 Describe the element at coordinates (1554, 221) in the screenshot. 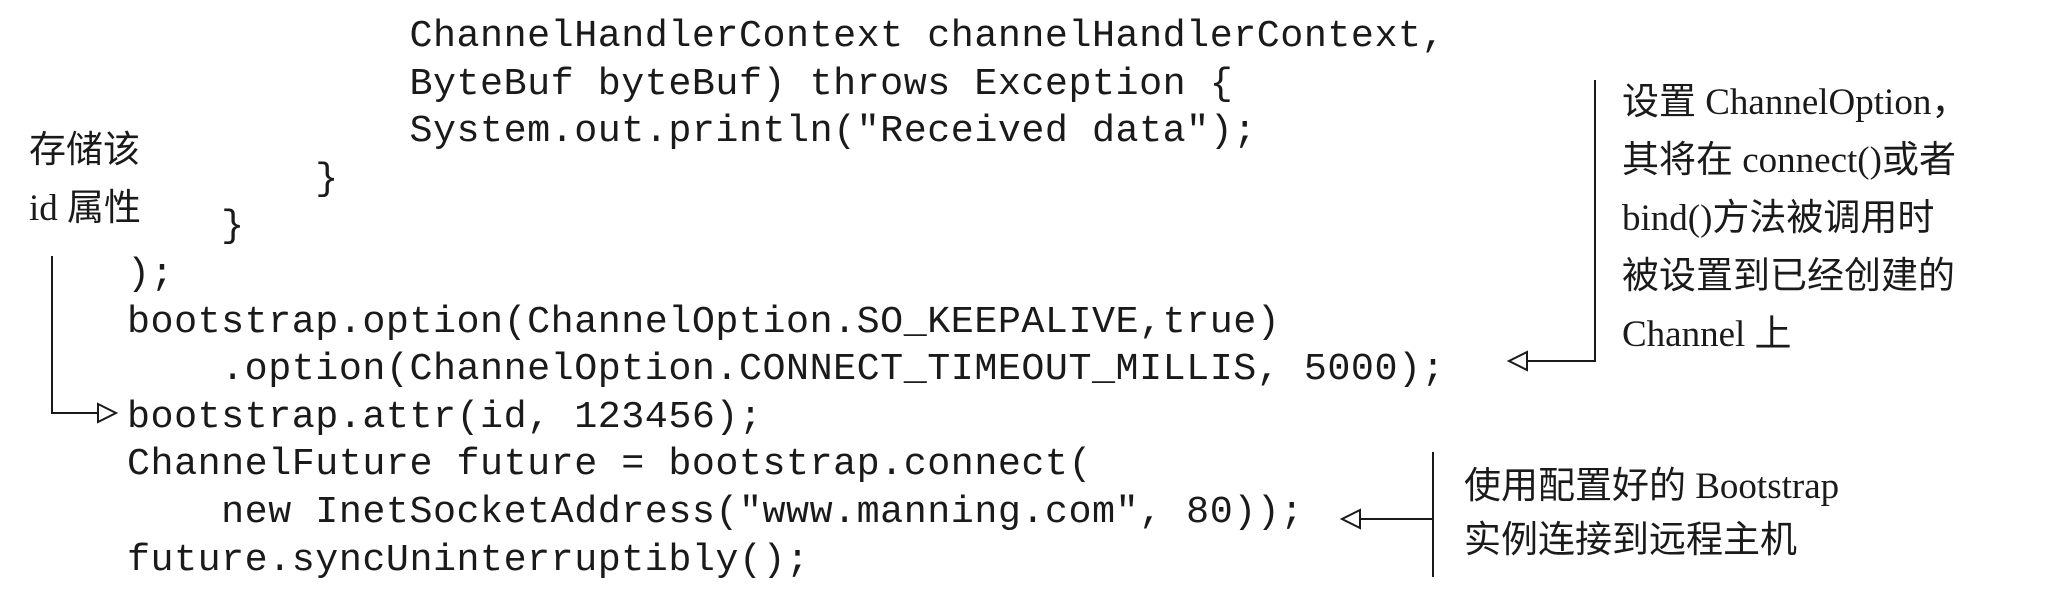

I see `set-option-bracket` at that location.